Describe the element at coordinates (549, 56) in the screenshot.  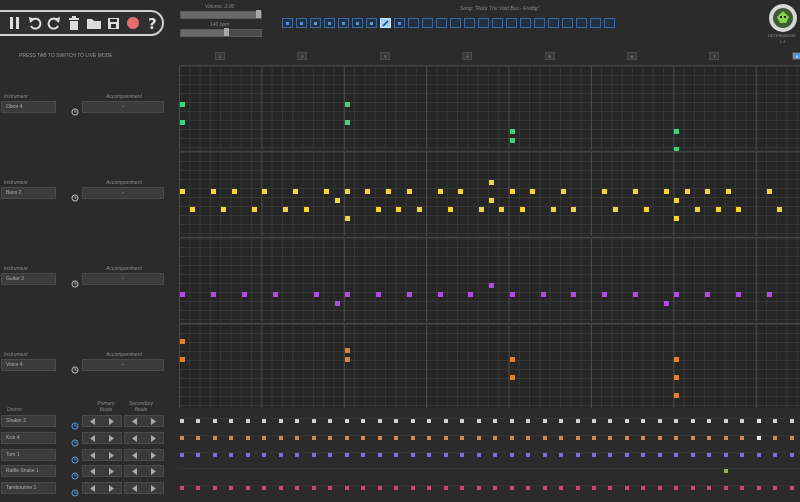
I see `measure-5: 5` at that location.